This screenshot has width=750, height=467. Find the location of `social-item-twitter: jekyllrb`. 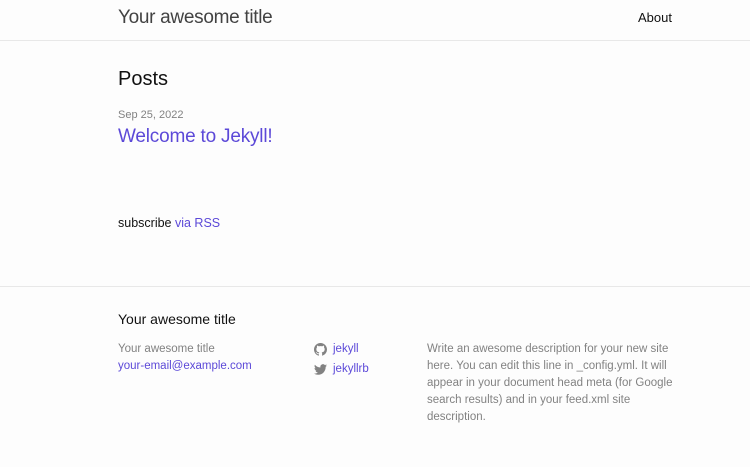

social-item-twitter: jekyllrb is located at coordinates (341, 369).